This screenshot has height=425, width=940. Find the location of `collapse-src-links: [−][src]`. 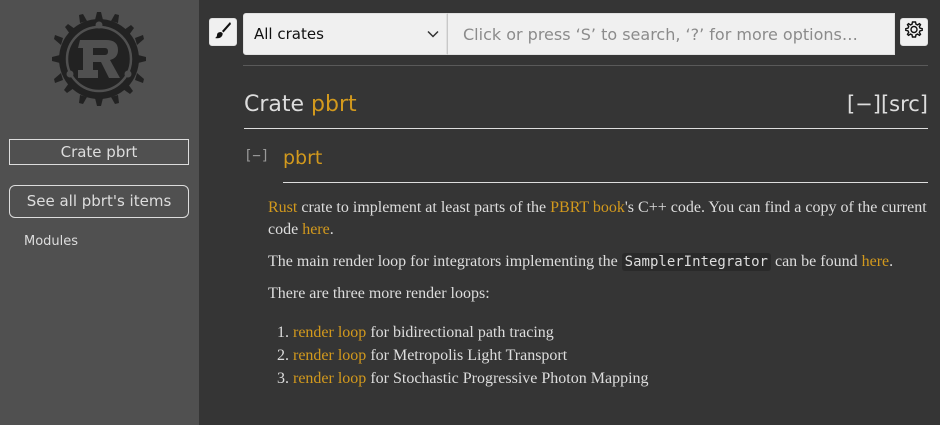

collapse-src-links: [−][src] is located at coordinates (887, 104).